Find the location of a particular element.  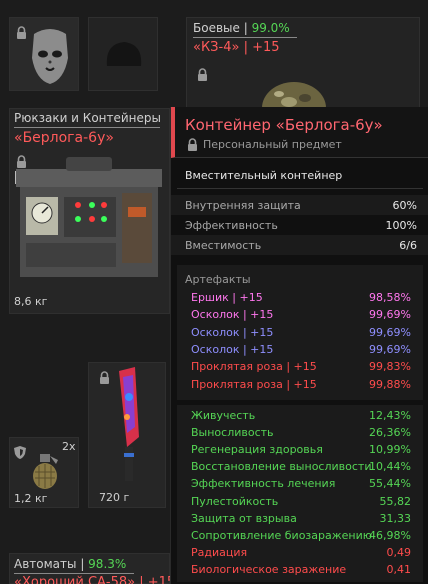

item-type: Вместительный контейнер is located at coordinates (264, 175).